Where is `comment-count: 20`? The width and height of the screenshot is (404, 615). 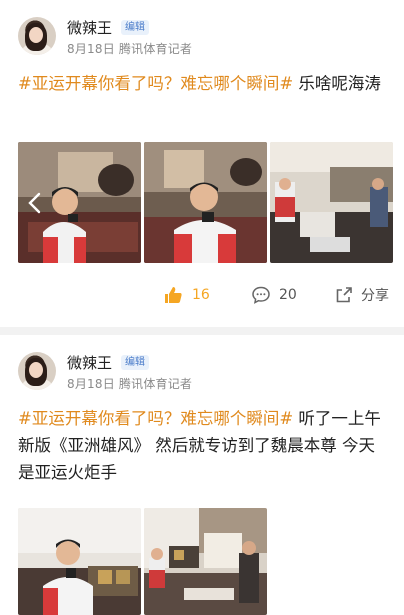
comment-count: 20 is located at coordinates (288, 295).